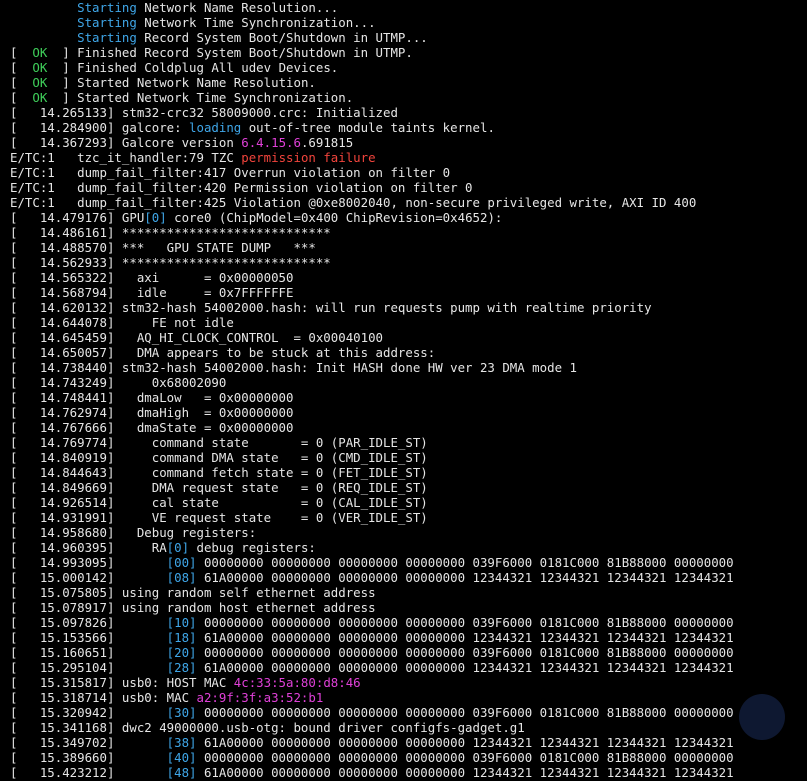 The height and width of the screenshot is (781, 807). What do you see at coordinates (152, 277) in the screenshot?
I see `console-text: [ 14.565322] axi = 0x00000050` at bounding box center [152, 277].